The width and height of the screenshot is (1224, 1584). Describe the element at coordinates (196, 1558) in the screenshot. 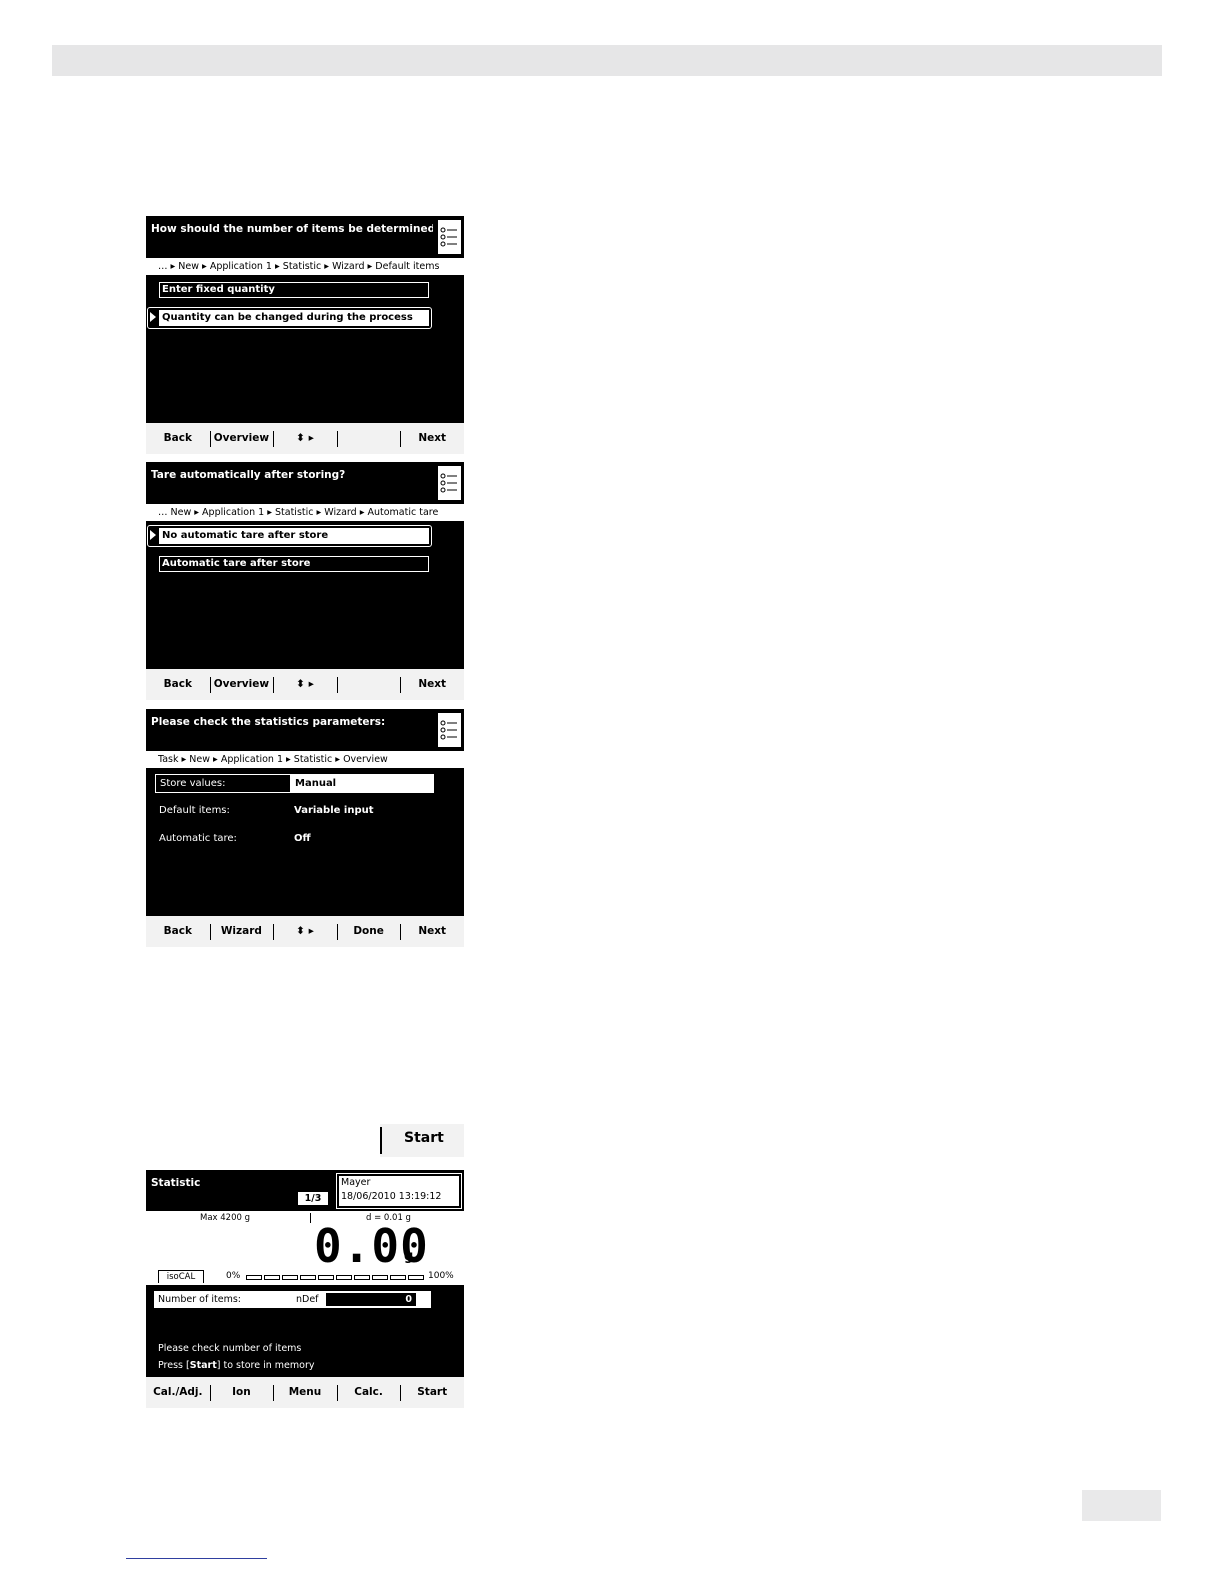

I see `footer-rule` at that location.